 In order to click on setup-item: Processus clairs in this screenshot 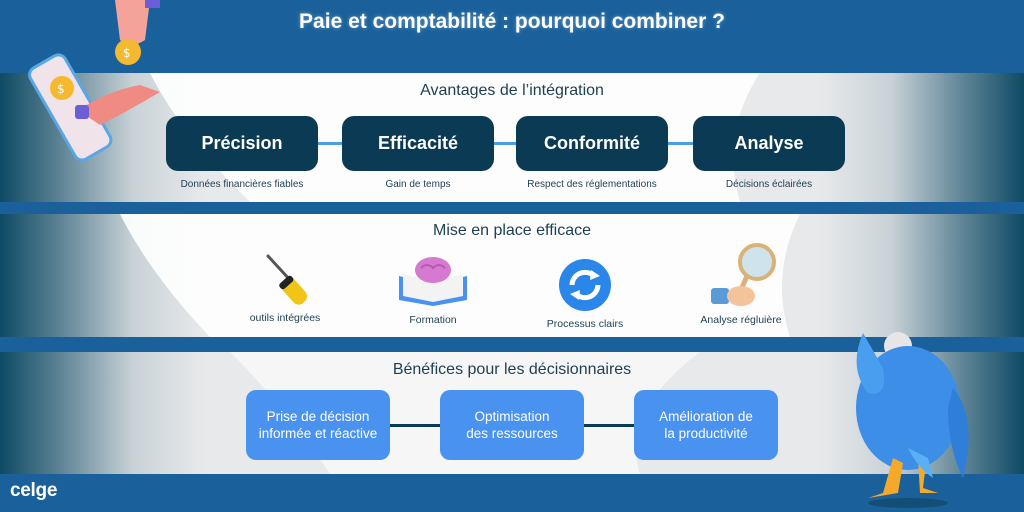, I will do `click(585, 294)`.